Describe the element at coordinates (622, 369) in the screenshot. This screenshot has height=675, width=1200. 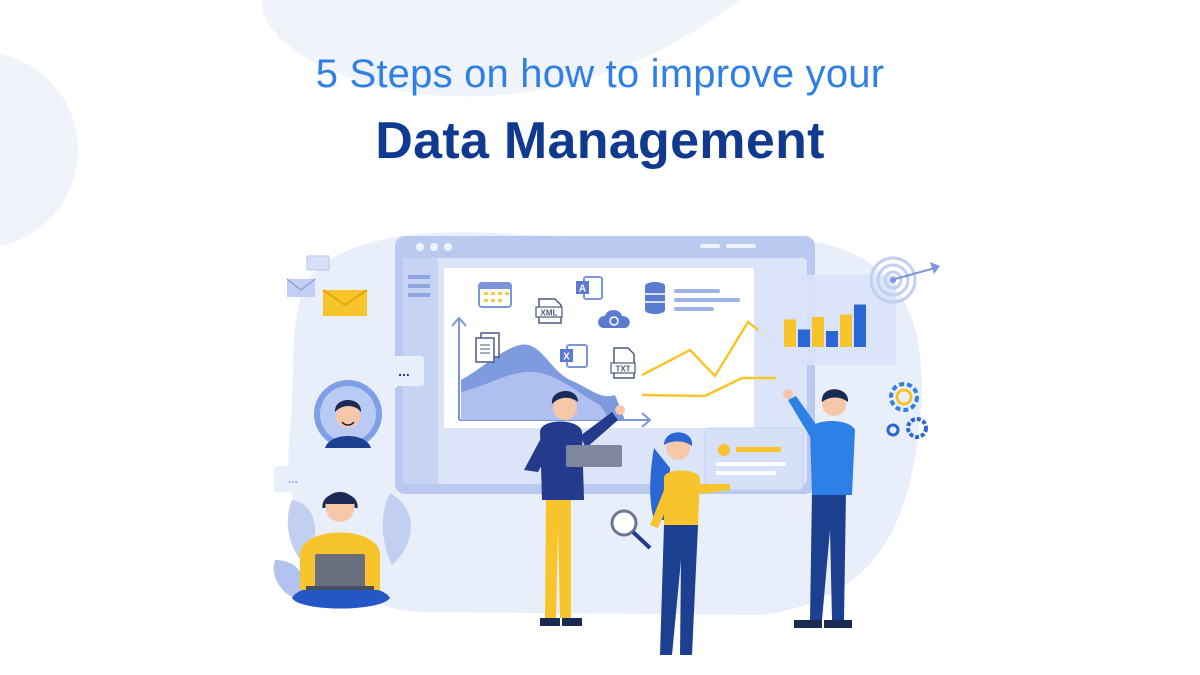
I see `txt-label: TXT` at that location.